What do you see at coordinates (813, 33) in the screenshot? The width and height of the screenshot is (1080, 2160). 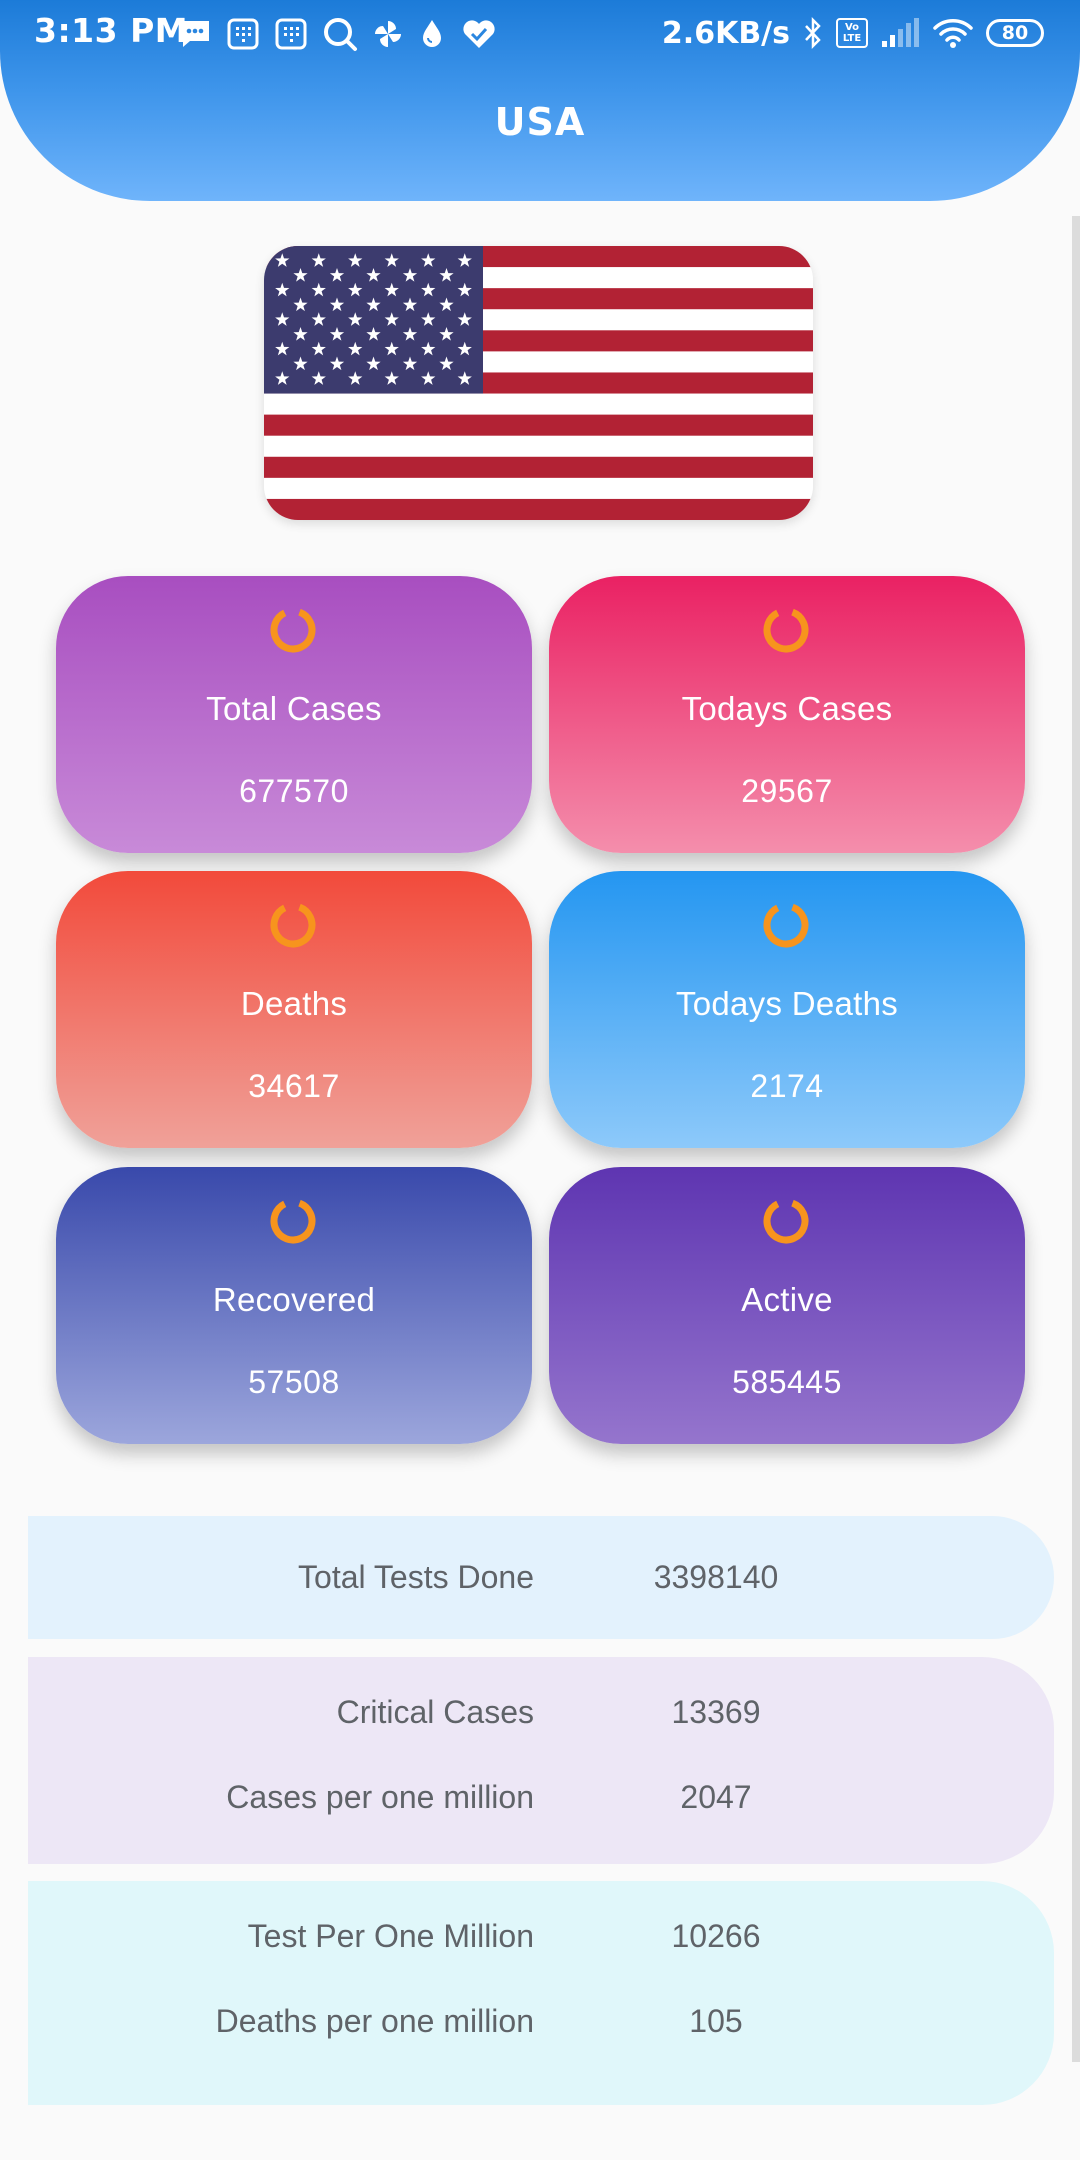 I see `bluetooth-icon` at bounding box center [813, 33].